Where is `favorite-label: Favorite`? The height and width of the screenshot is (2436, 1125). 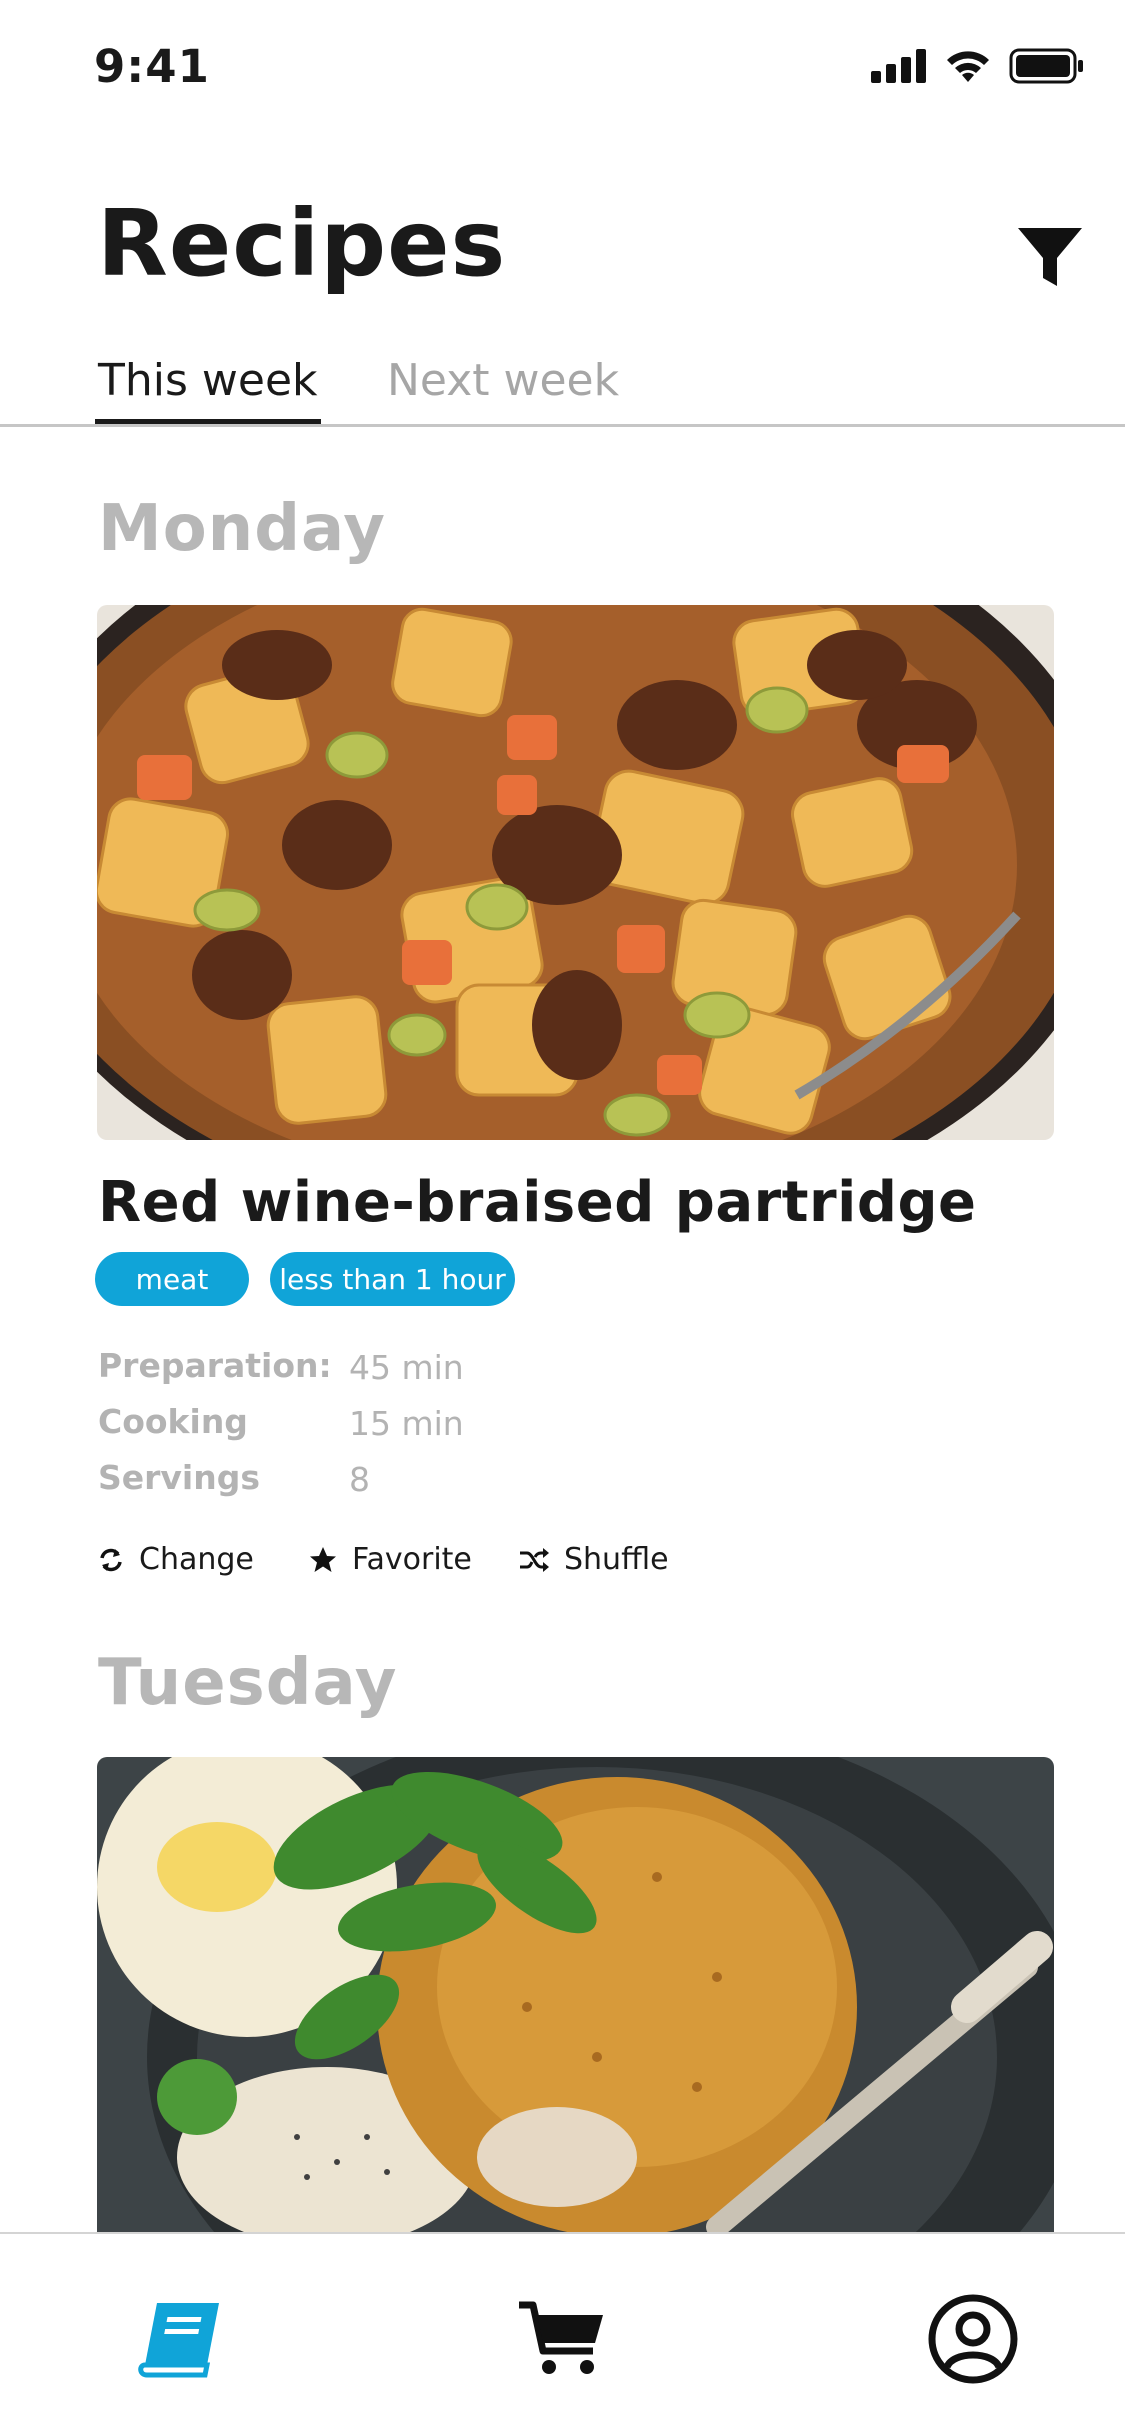 favorite-label: Favorite is located at coordinates (412, 1559).